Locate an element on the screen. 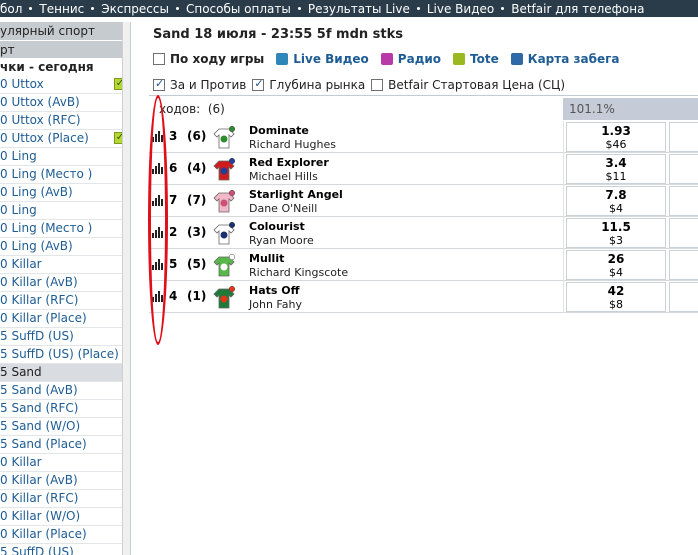 This screenshot has height=555, width=698. nav-link: Способы оплаты is located at coordinates (238, 9).